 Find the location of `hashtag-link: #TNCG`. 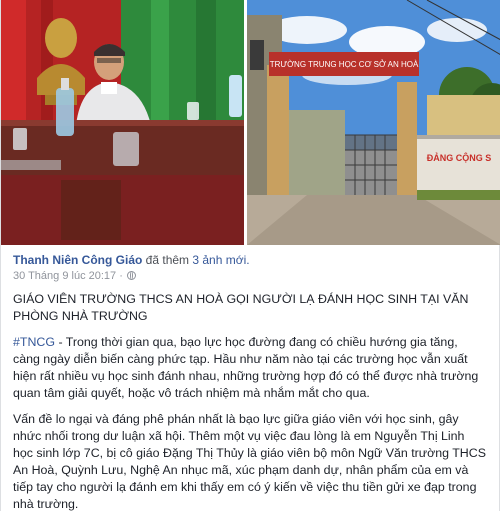

hashtag-link: #TNCG is located at coordinates (34, 342).